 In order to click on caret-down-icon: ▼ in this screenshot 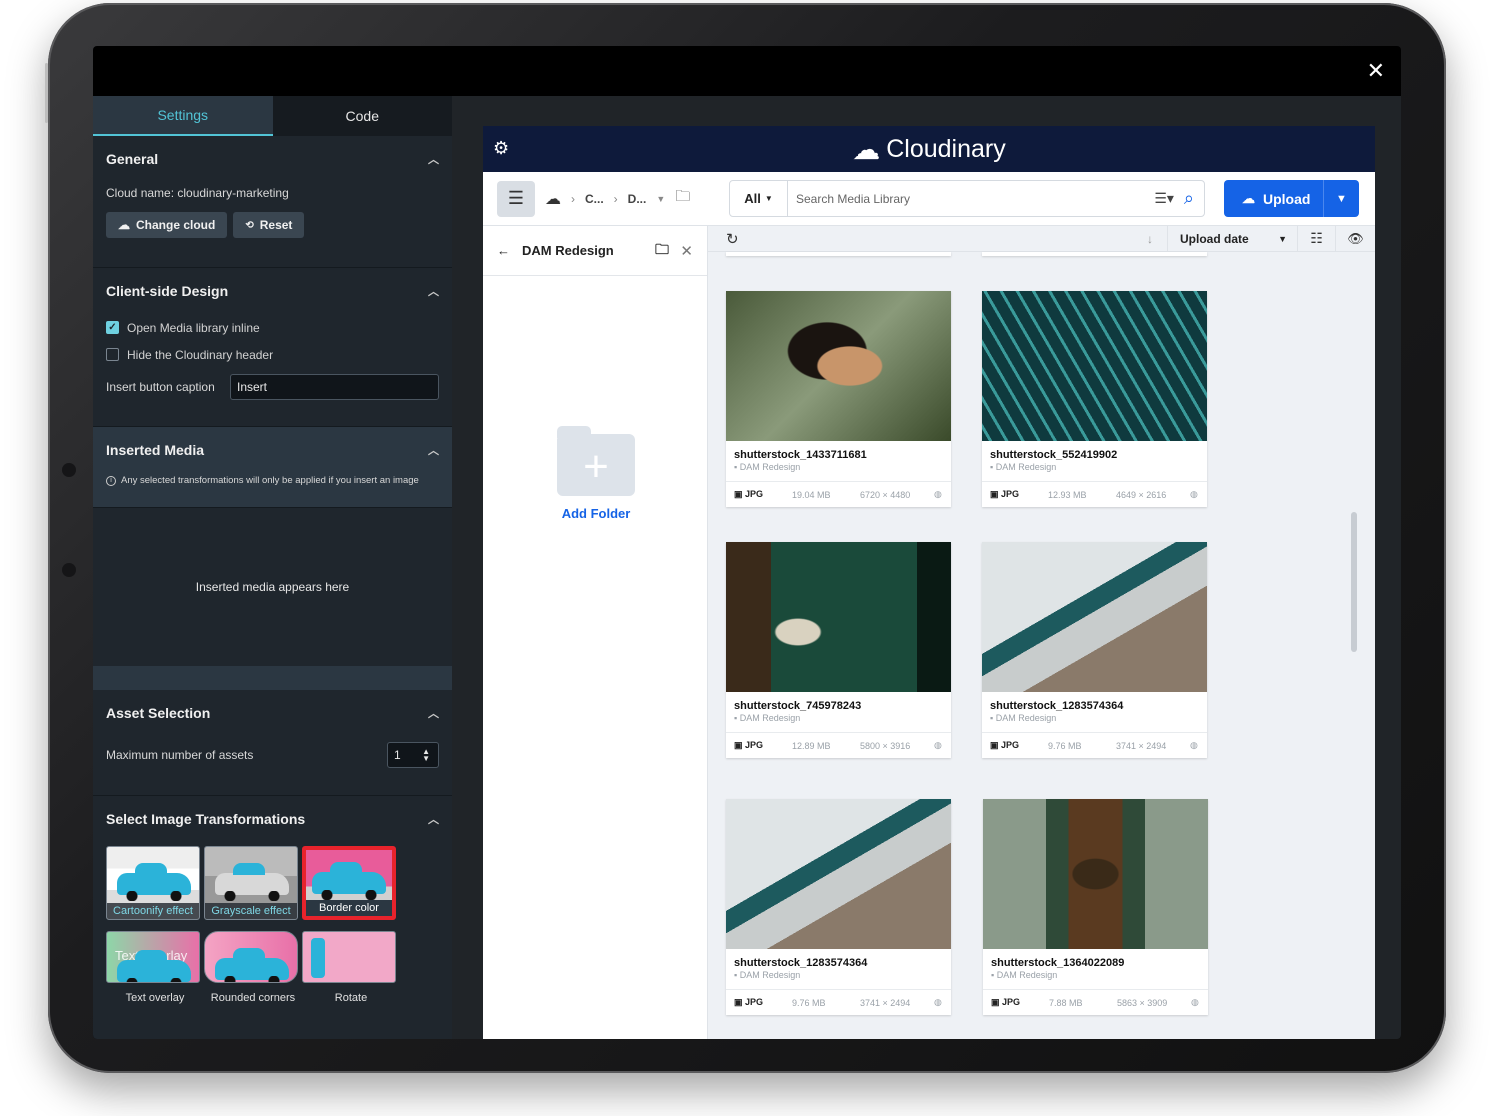, I will do `click(660, 199)`.